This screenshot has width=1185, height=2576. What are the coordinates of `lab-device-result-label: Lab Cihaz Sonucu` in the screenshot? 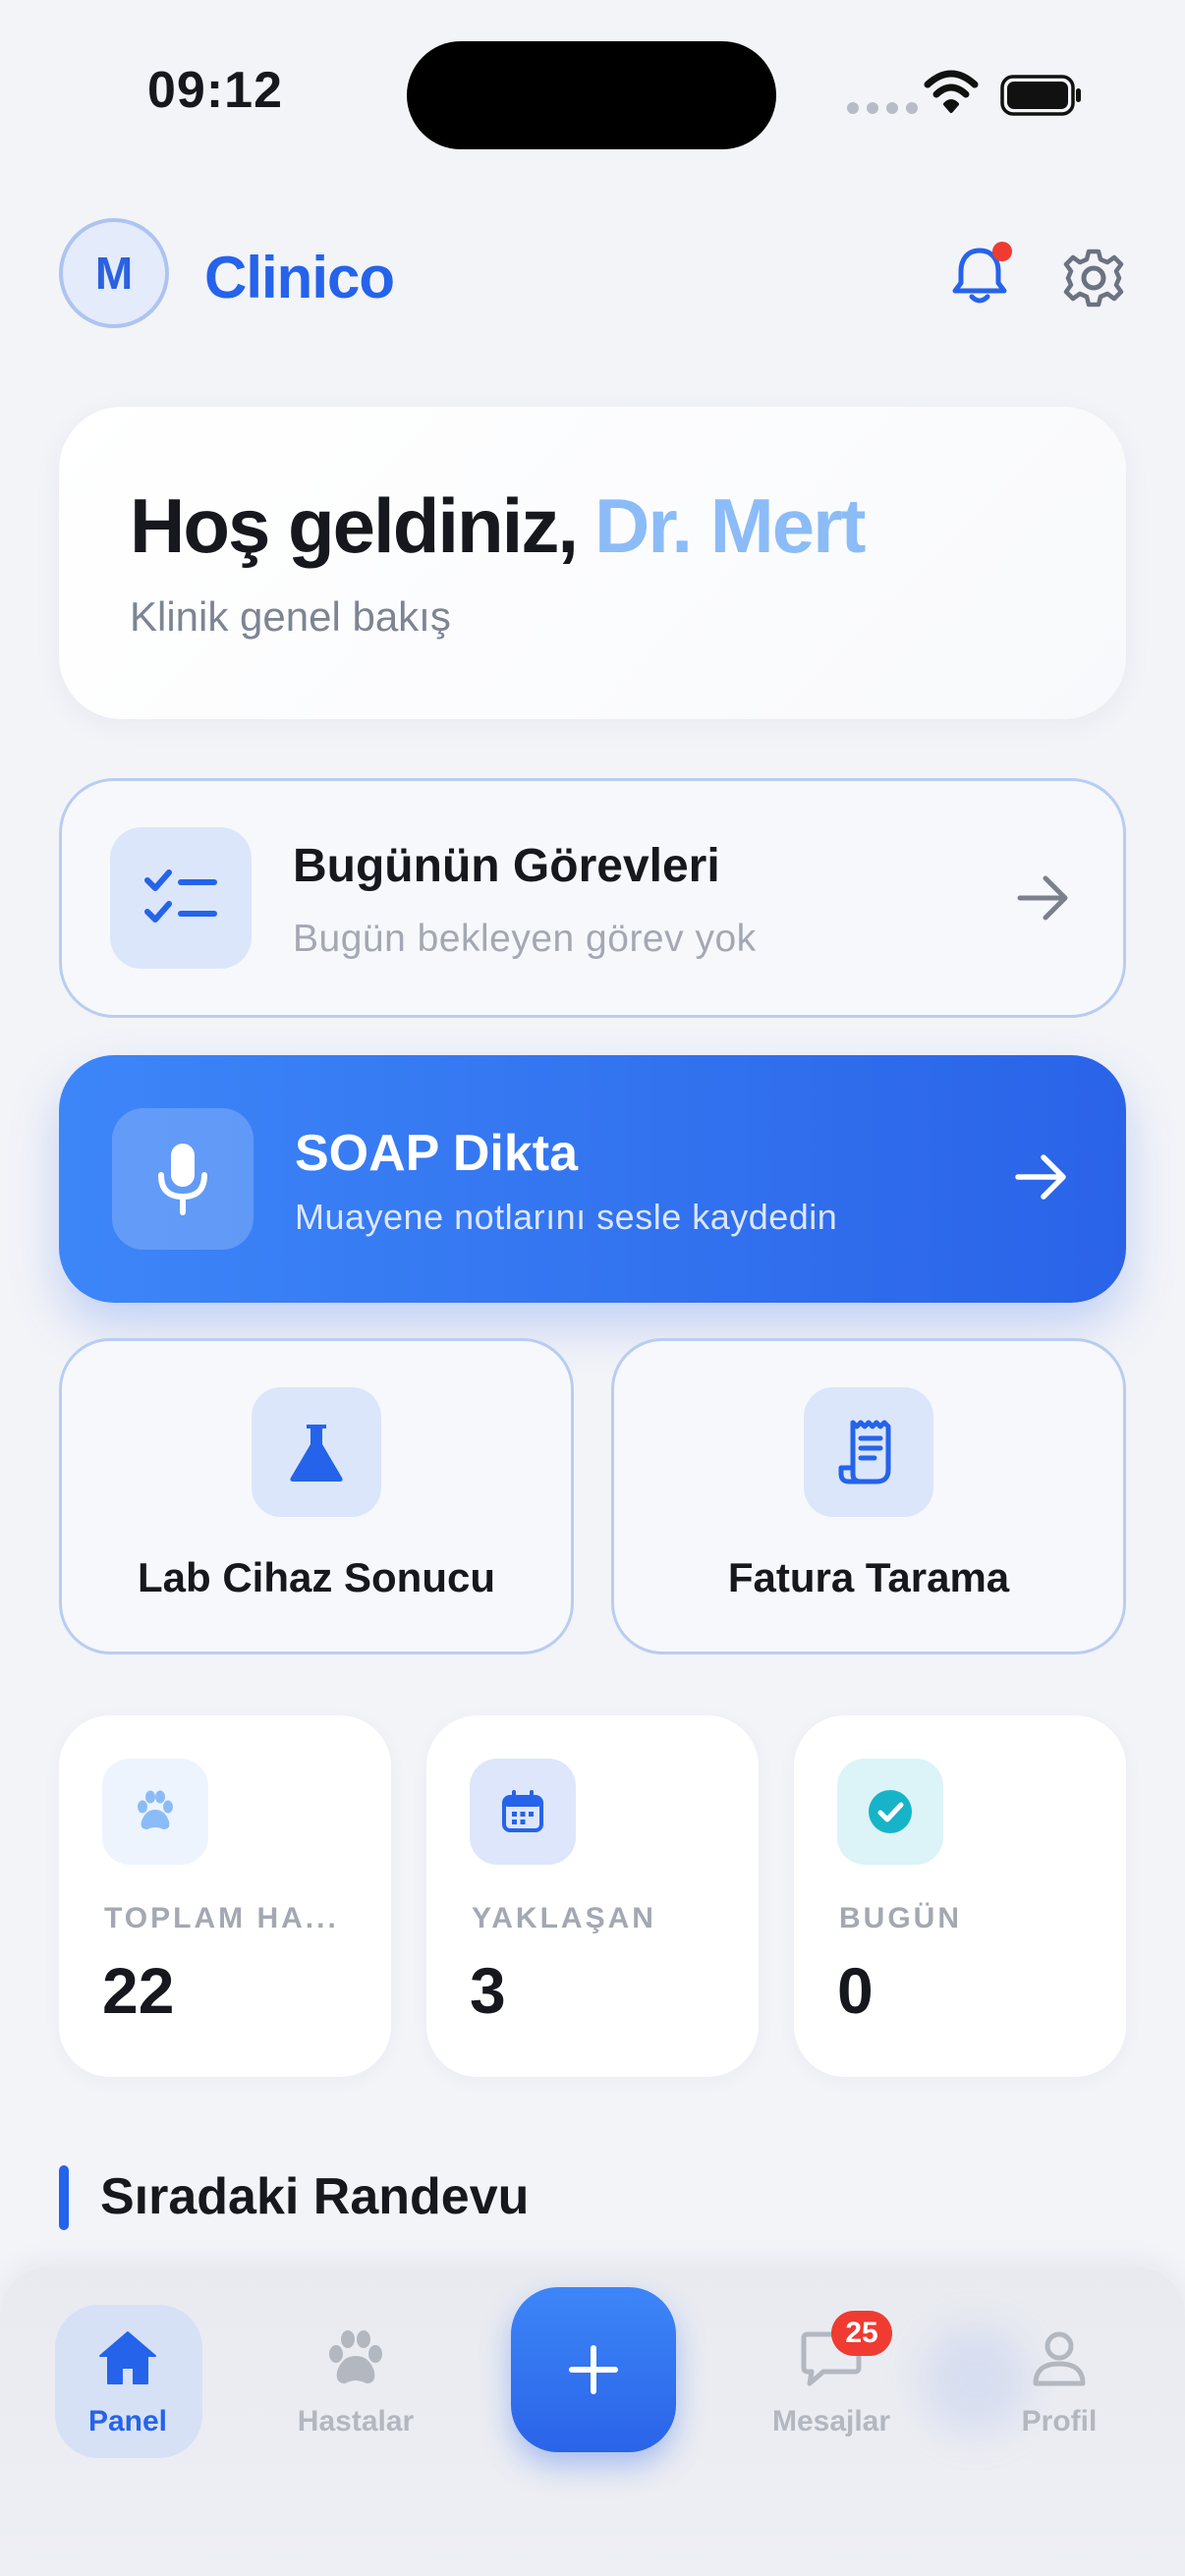 It's located at (316, 1577).